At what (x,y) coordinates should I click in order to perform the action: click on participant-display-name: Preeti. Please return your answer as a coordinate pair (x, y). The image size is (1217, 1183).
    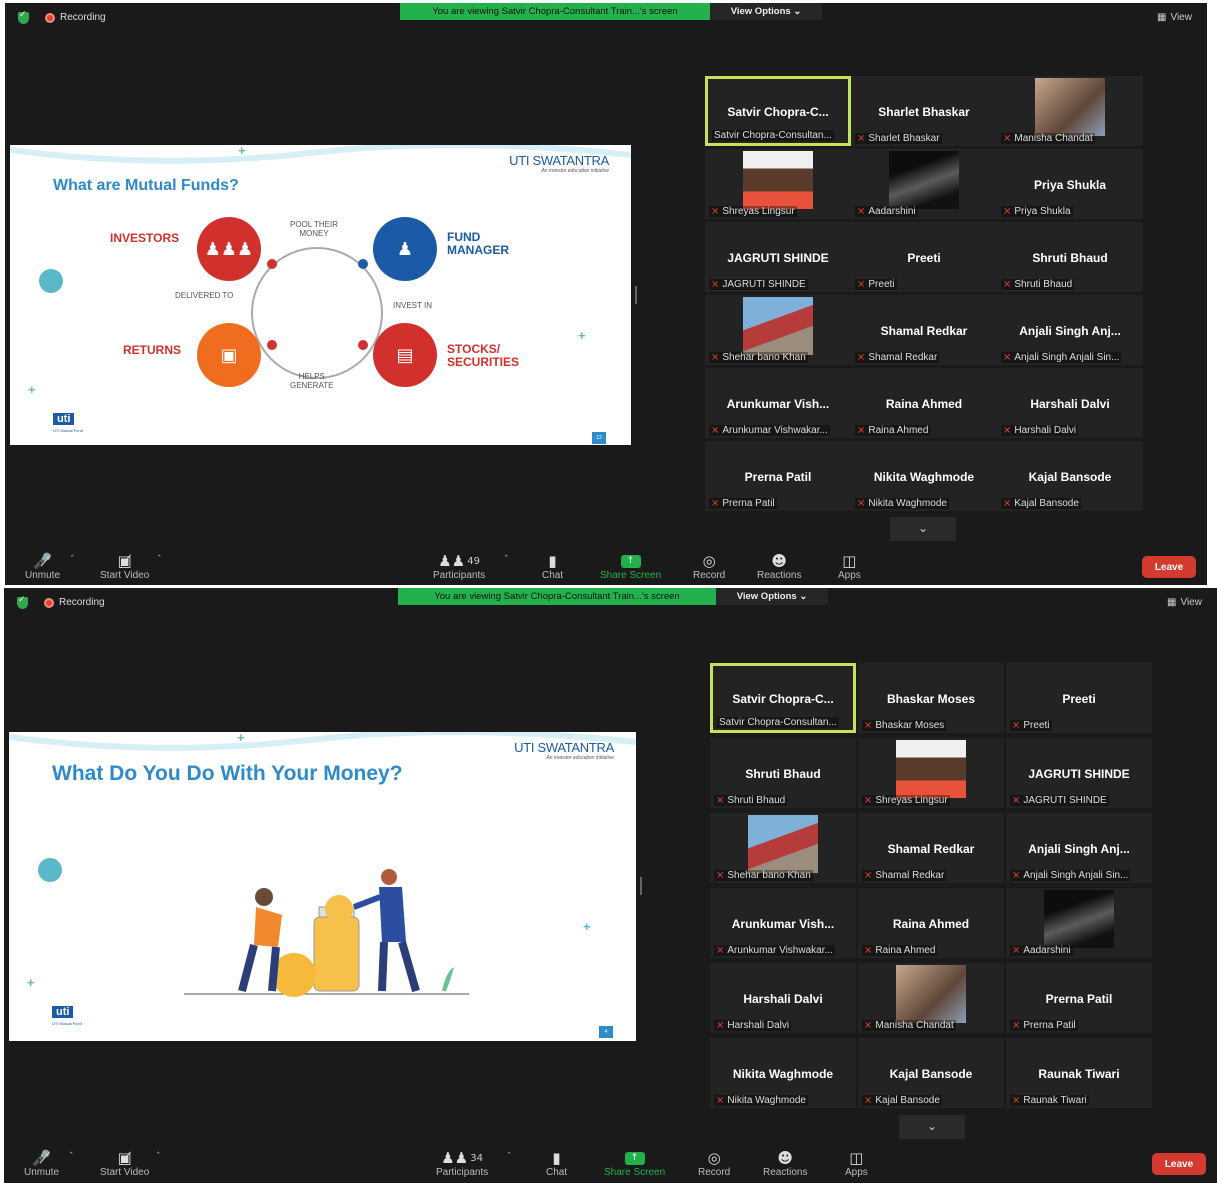
    Looking at the image, I should click on (924, 258).